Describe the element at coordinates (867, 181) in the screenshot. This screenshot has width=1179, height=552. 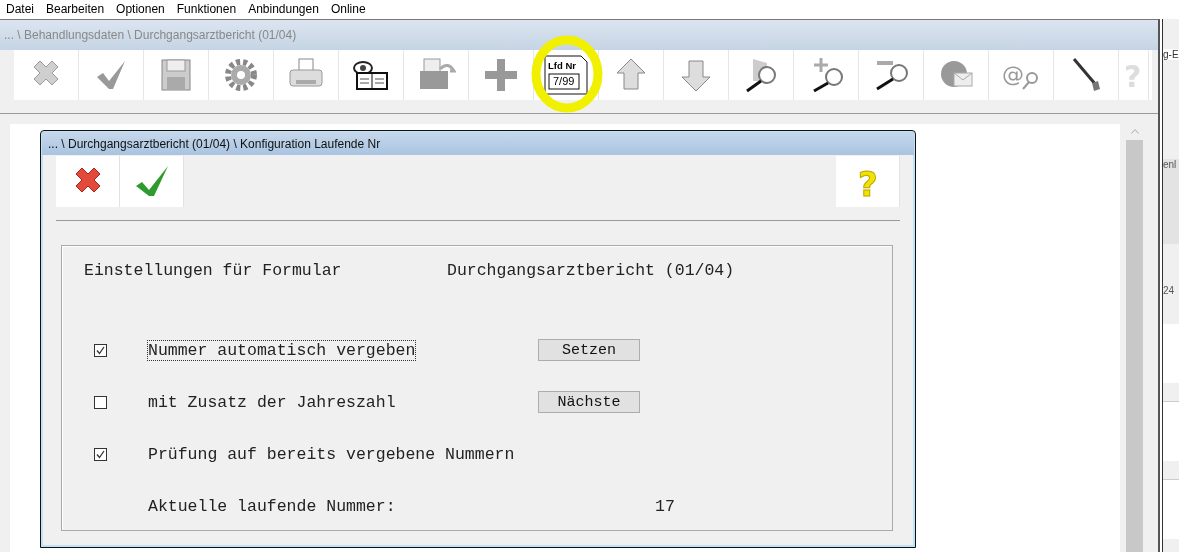
I see `help-icon: ?` at that location.